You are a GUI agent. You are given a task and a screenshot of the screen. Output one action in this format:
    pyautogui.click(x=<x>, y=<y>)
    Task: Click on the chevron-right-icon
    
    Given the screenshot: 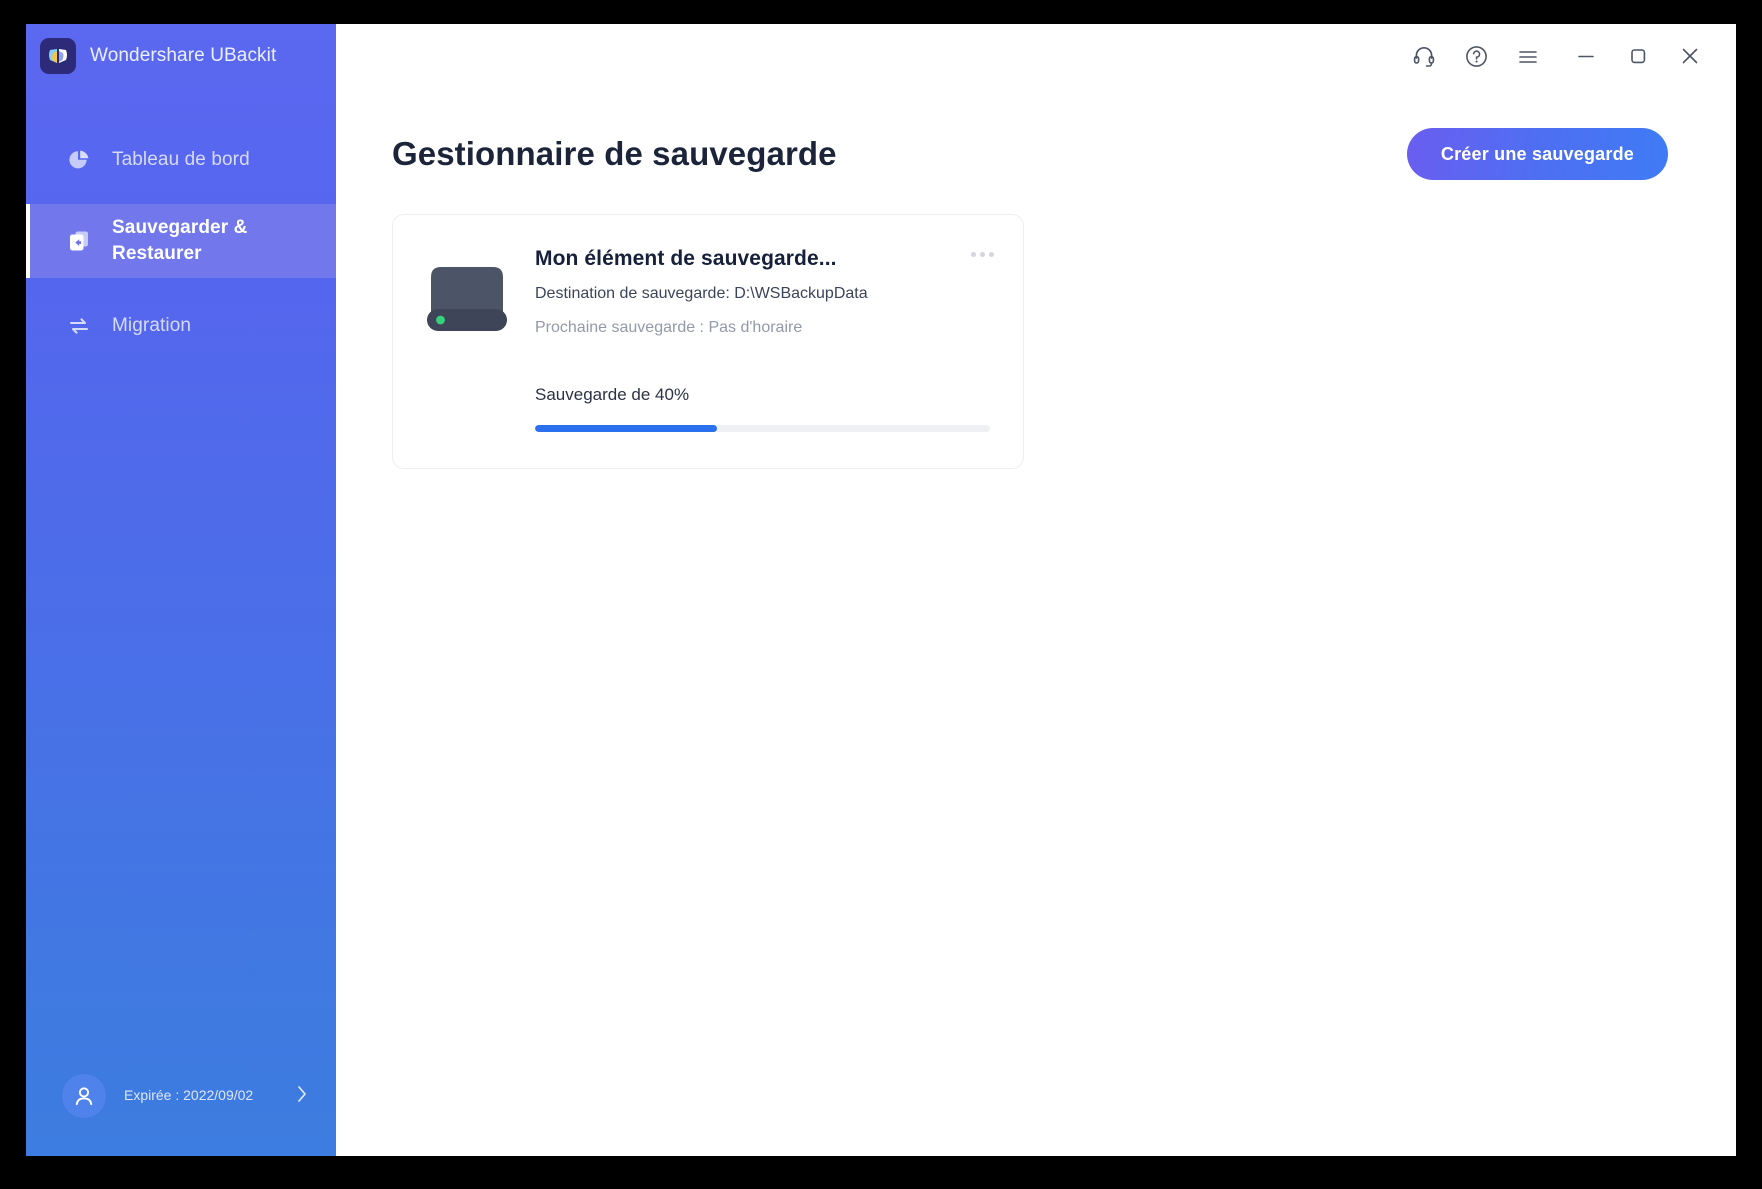 What is the action you would take?
    pyautogui.click(x=304, y=1096)
    